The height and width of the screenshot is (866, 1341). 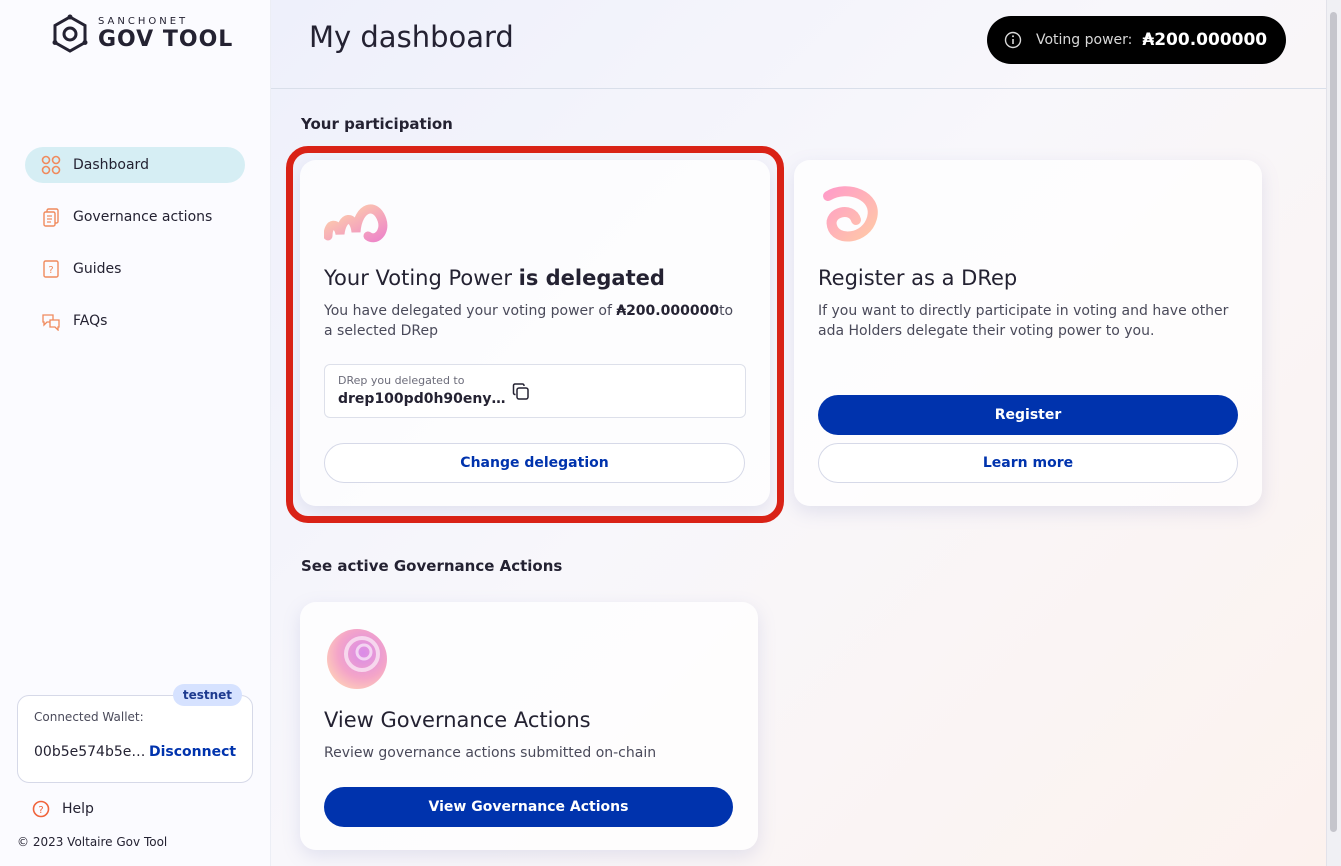 What do you see at coordinates (401, 380) in the screenshot?
I see `drep-field-label: DRep you delegated to` at bounding box center [401, 380].